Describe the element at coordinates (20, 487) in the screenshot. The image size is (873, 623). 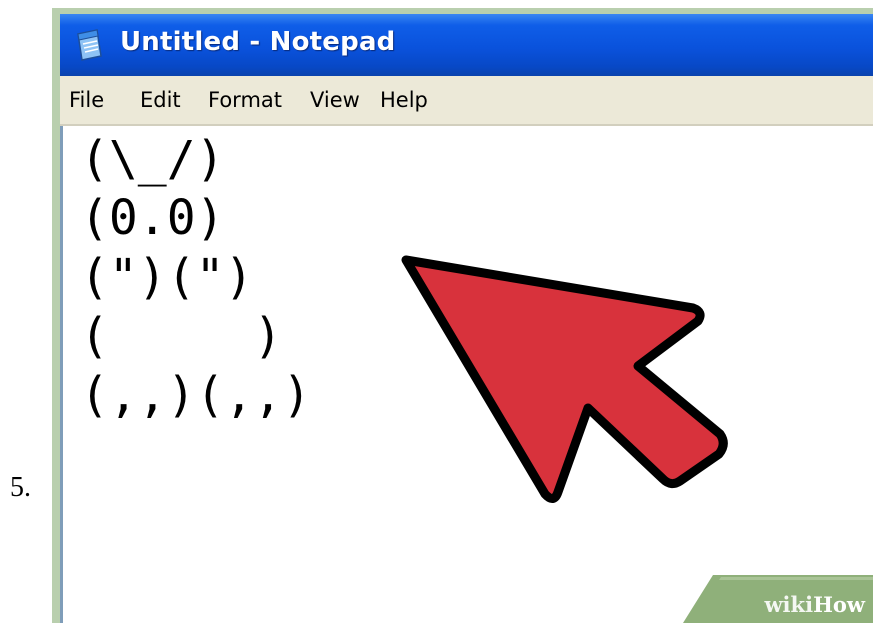
I see `step-number: 5.` at that location.